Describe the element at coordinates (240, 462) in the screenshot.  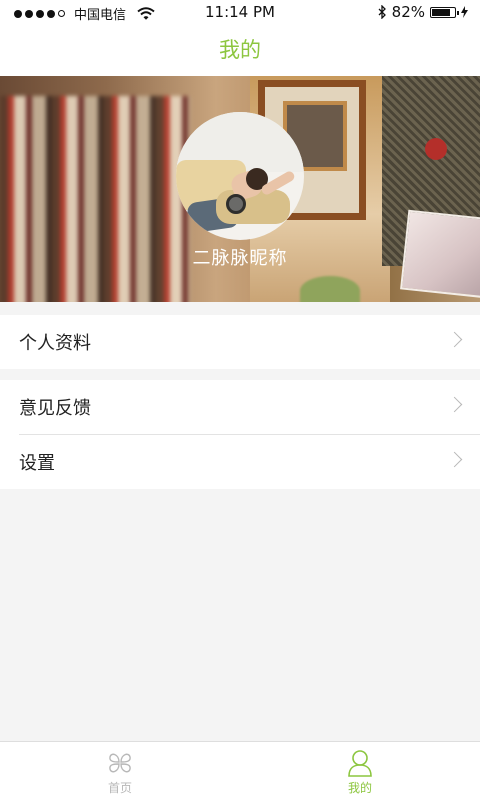
I see `menu-item-settings: 设置` at that location.